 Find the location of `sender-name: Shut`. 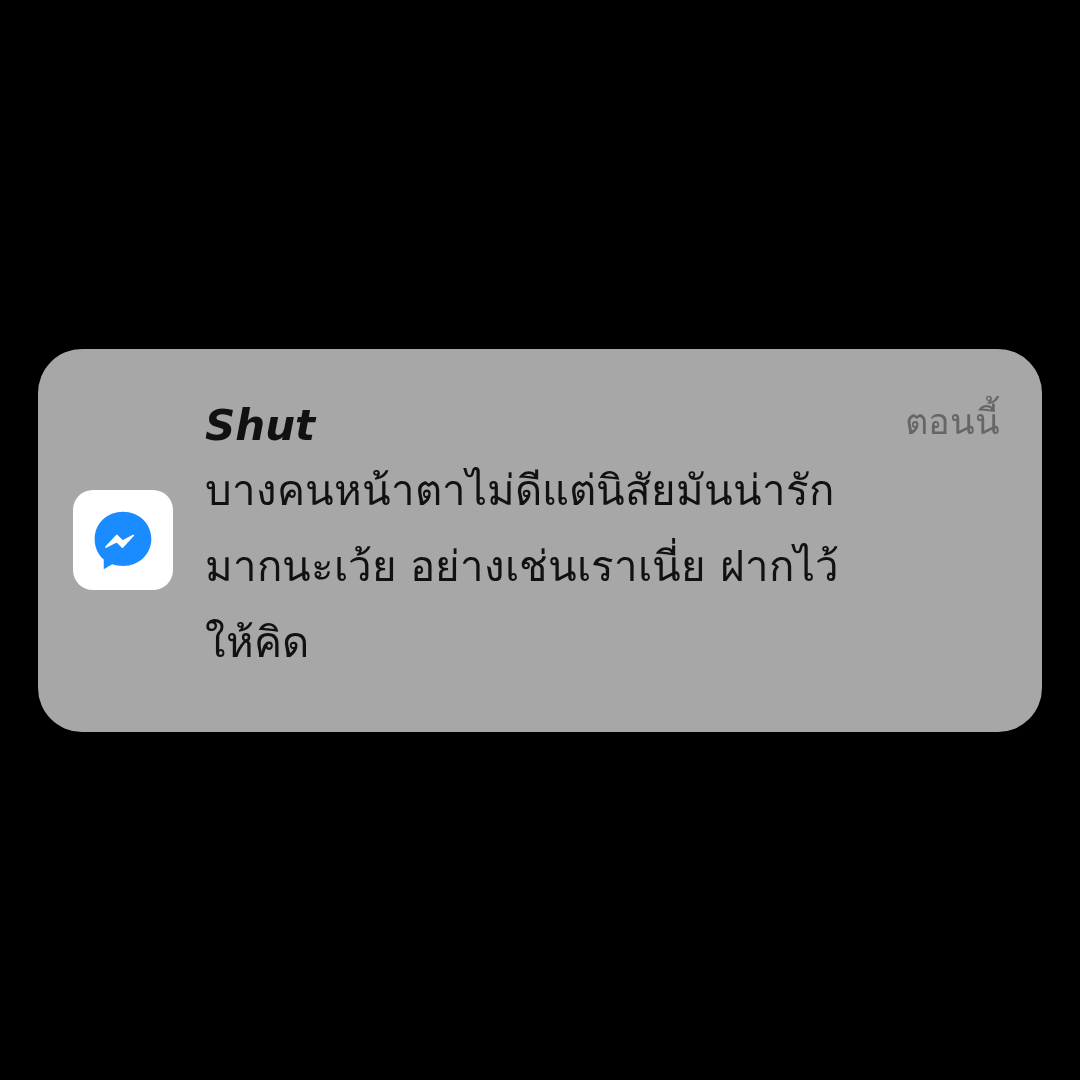

sender-name: Shut is located at coordinates (260, 425).